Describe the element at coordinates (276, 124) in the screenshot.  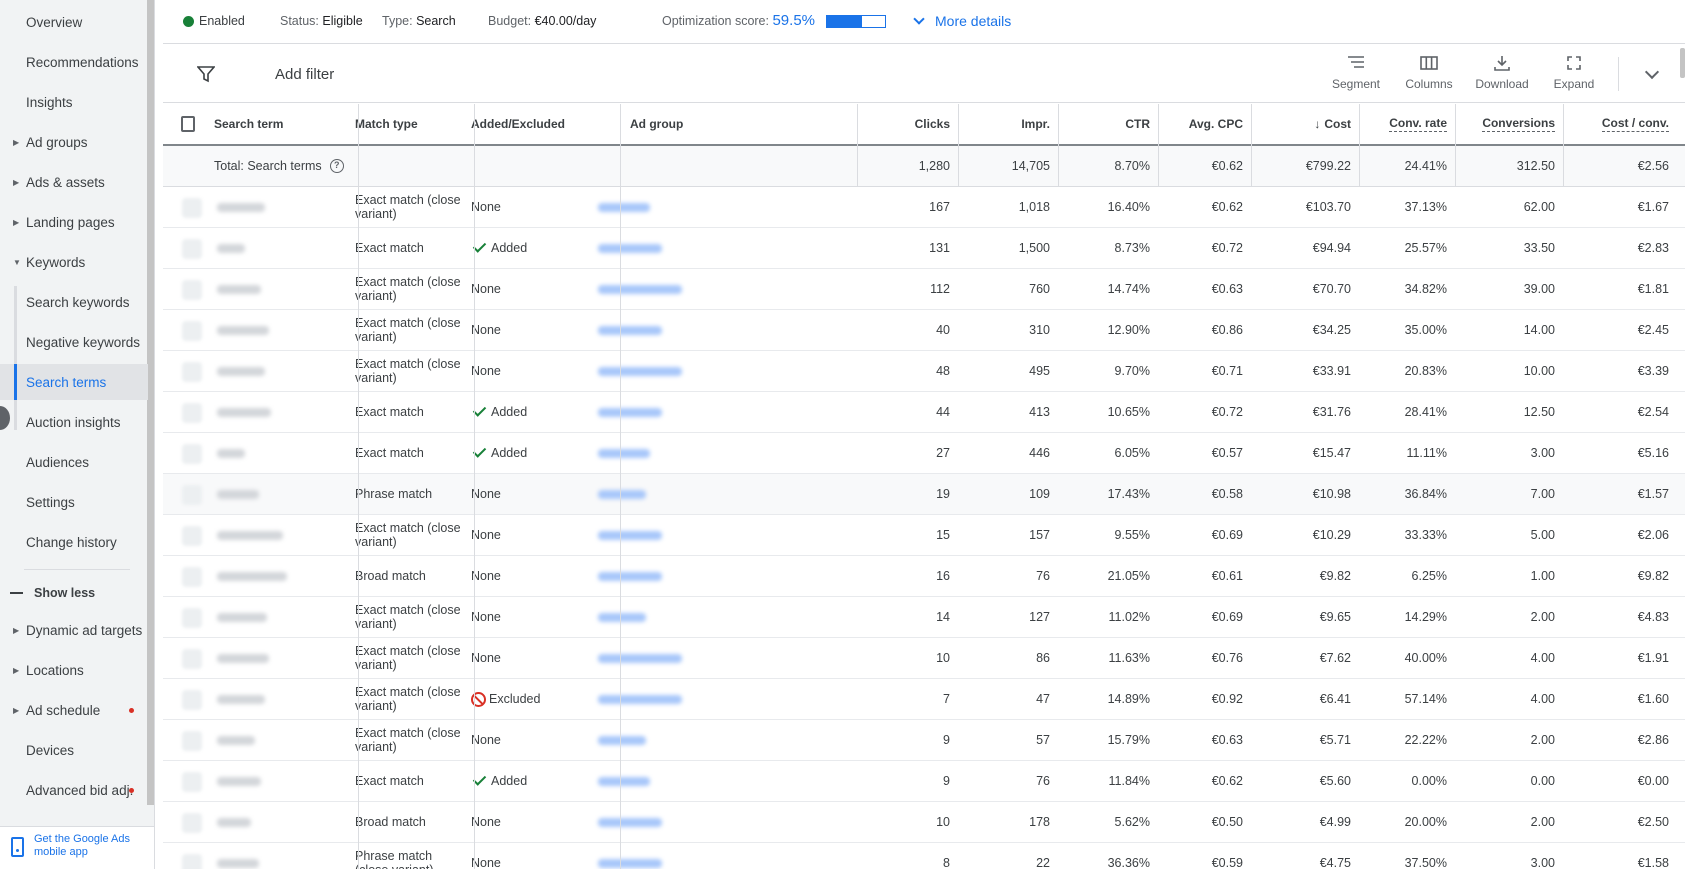
I see `header-search-term: Search term` at that location.